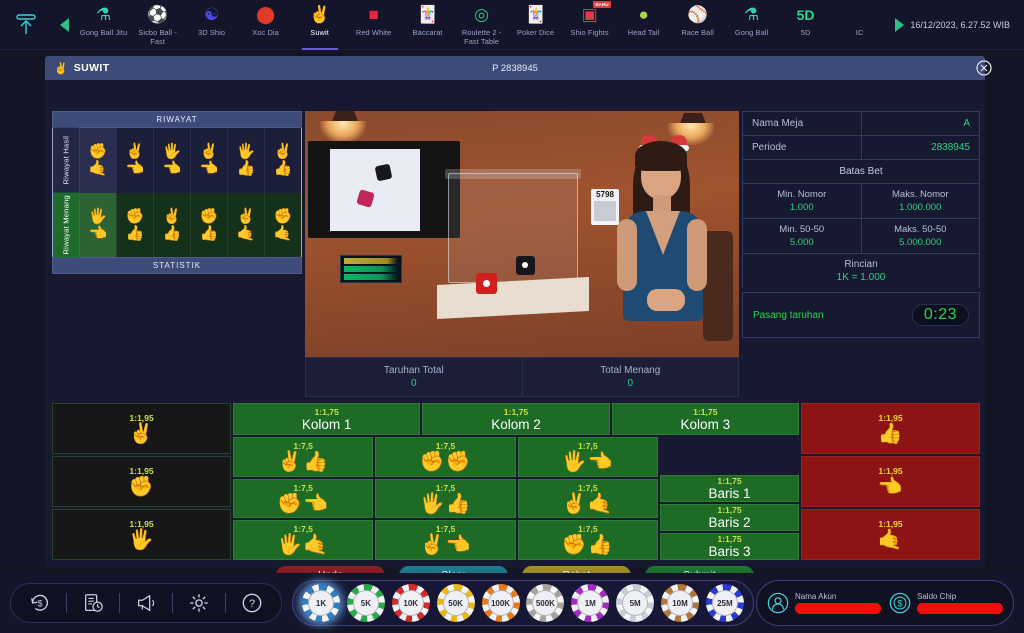 Image resolution: width=1024 pixels, height=633 pixels. What do you see at coordinates (428, 14) in the screenshot?
I see `baccarat-icon: 🃏` at bounding box center [428, 14].